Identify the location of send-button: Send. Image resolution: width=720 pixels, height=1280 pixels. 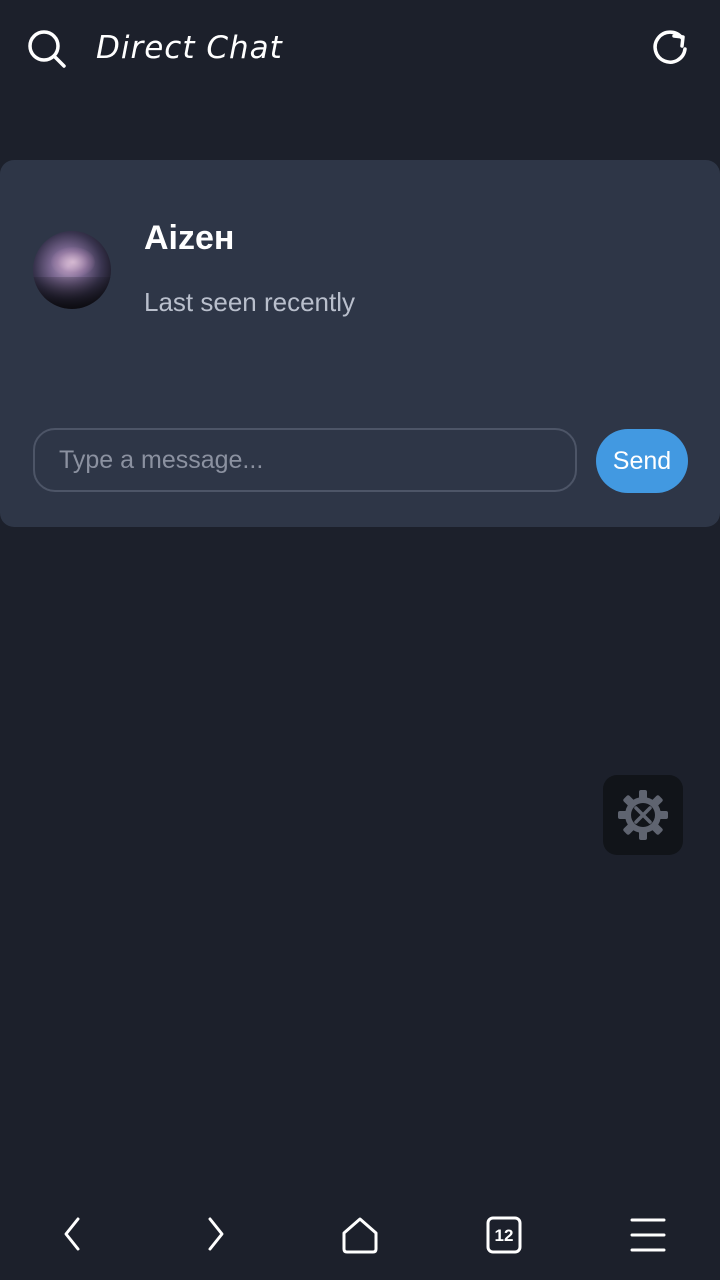
(642, 461).